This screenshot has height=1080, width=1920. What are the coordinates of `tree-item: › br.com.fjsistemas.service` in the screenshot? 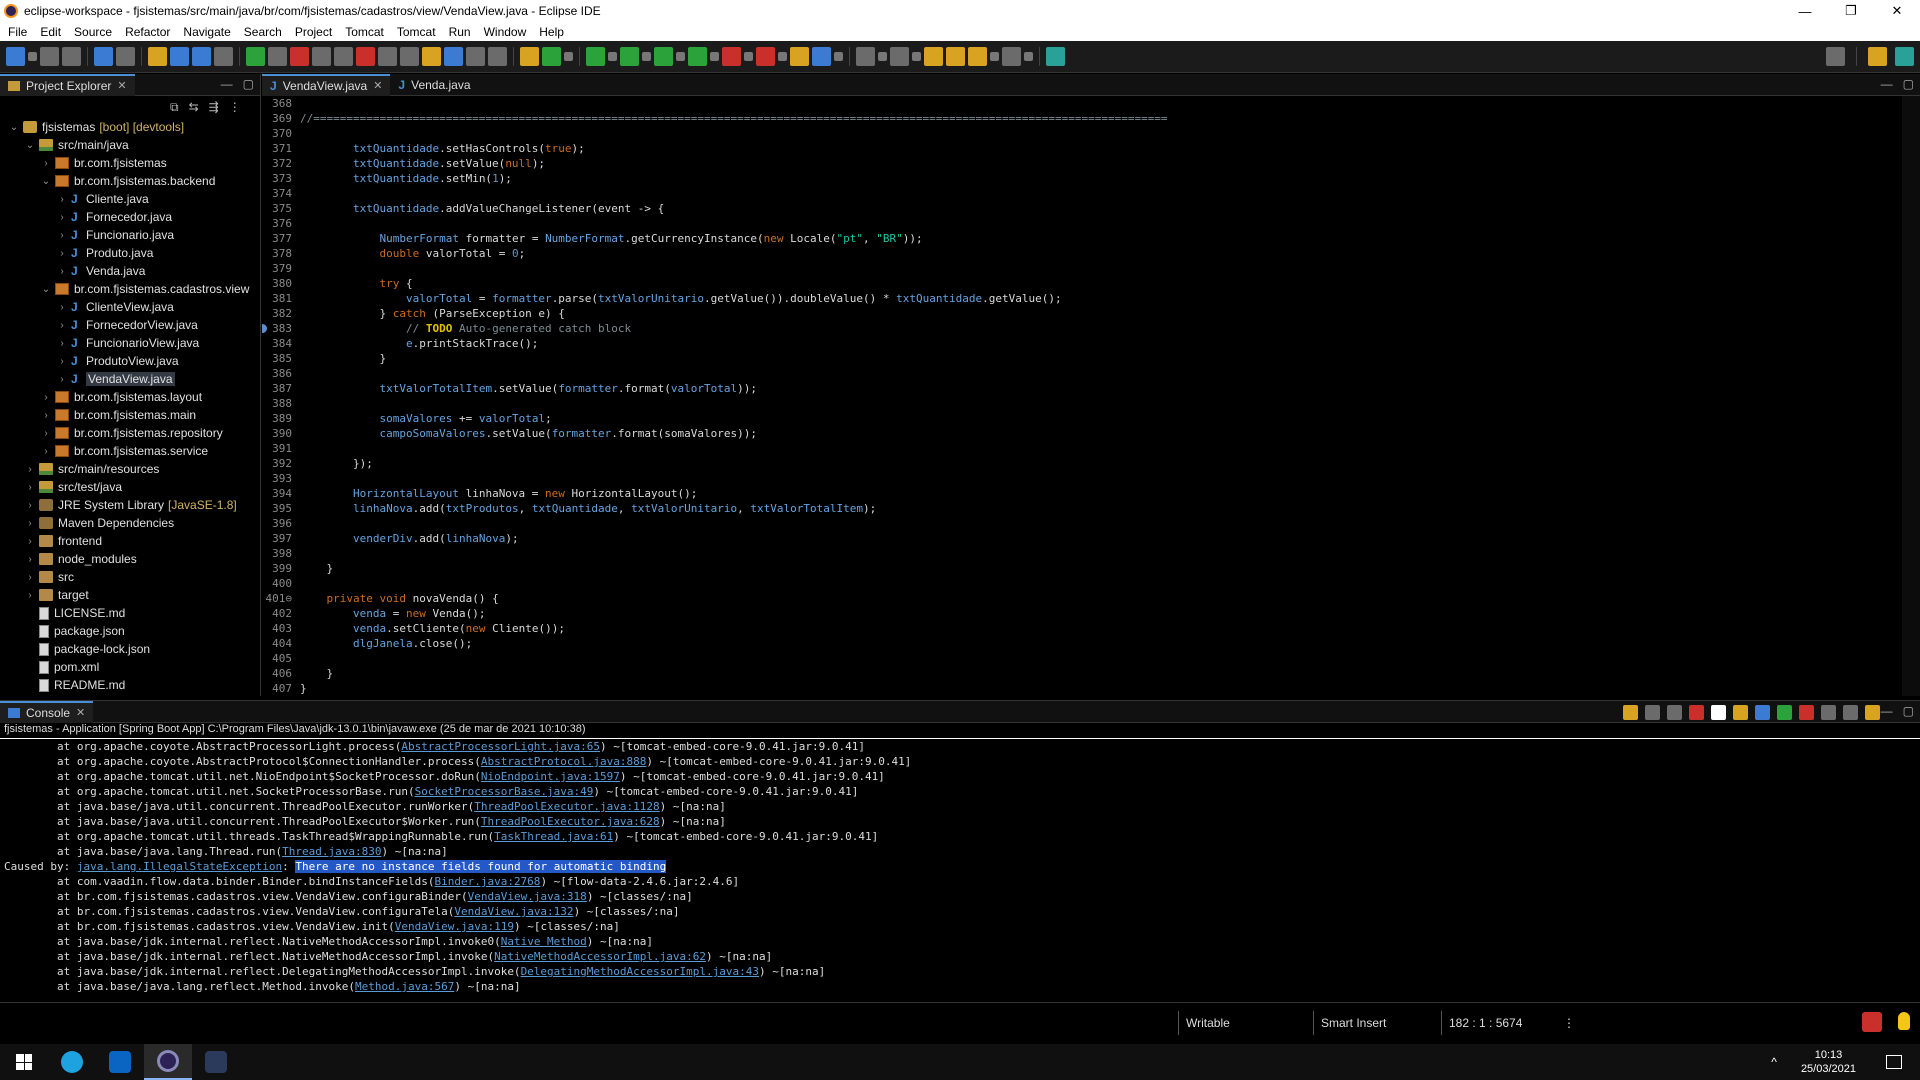 It's located at (130, 451).